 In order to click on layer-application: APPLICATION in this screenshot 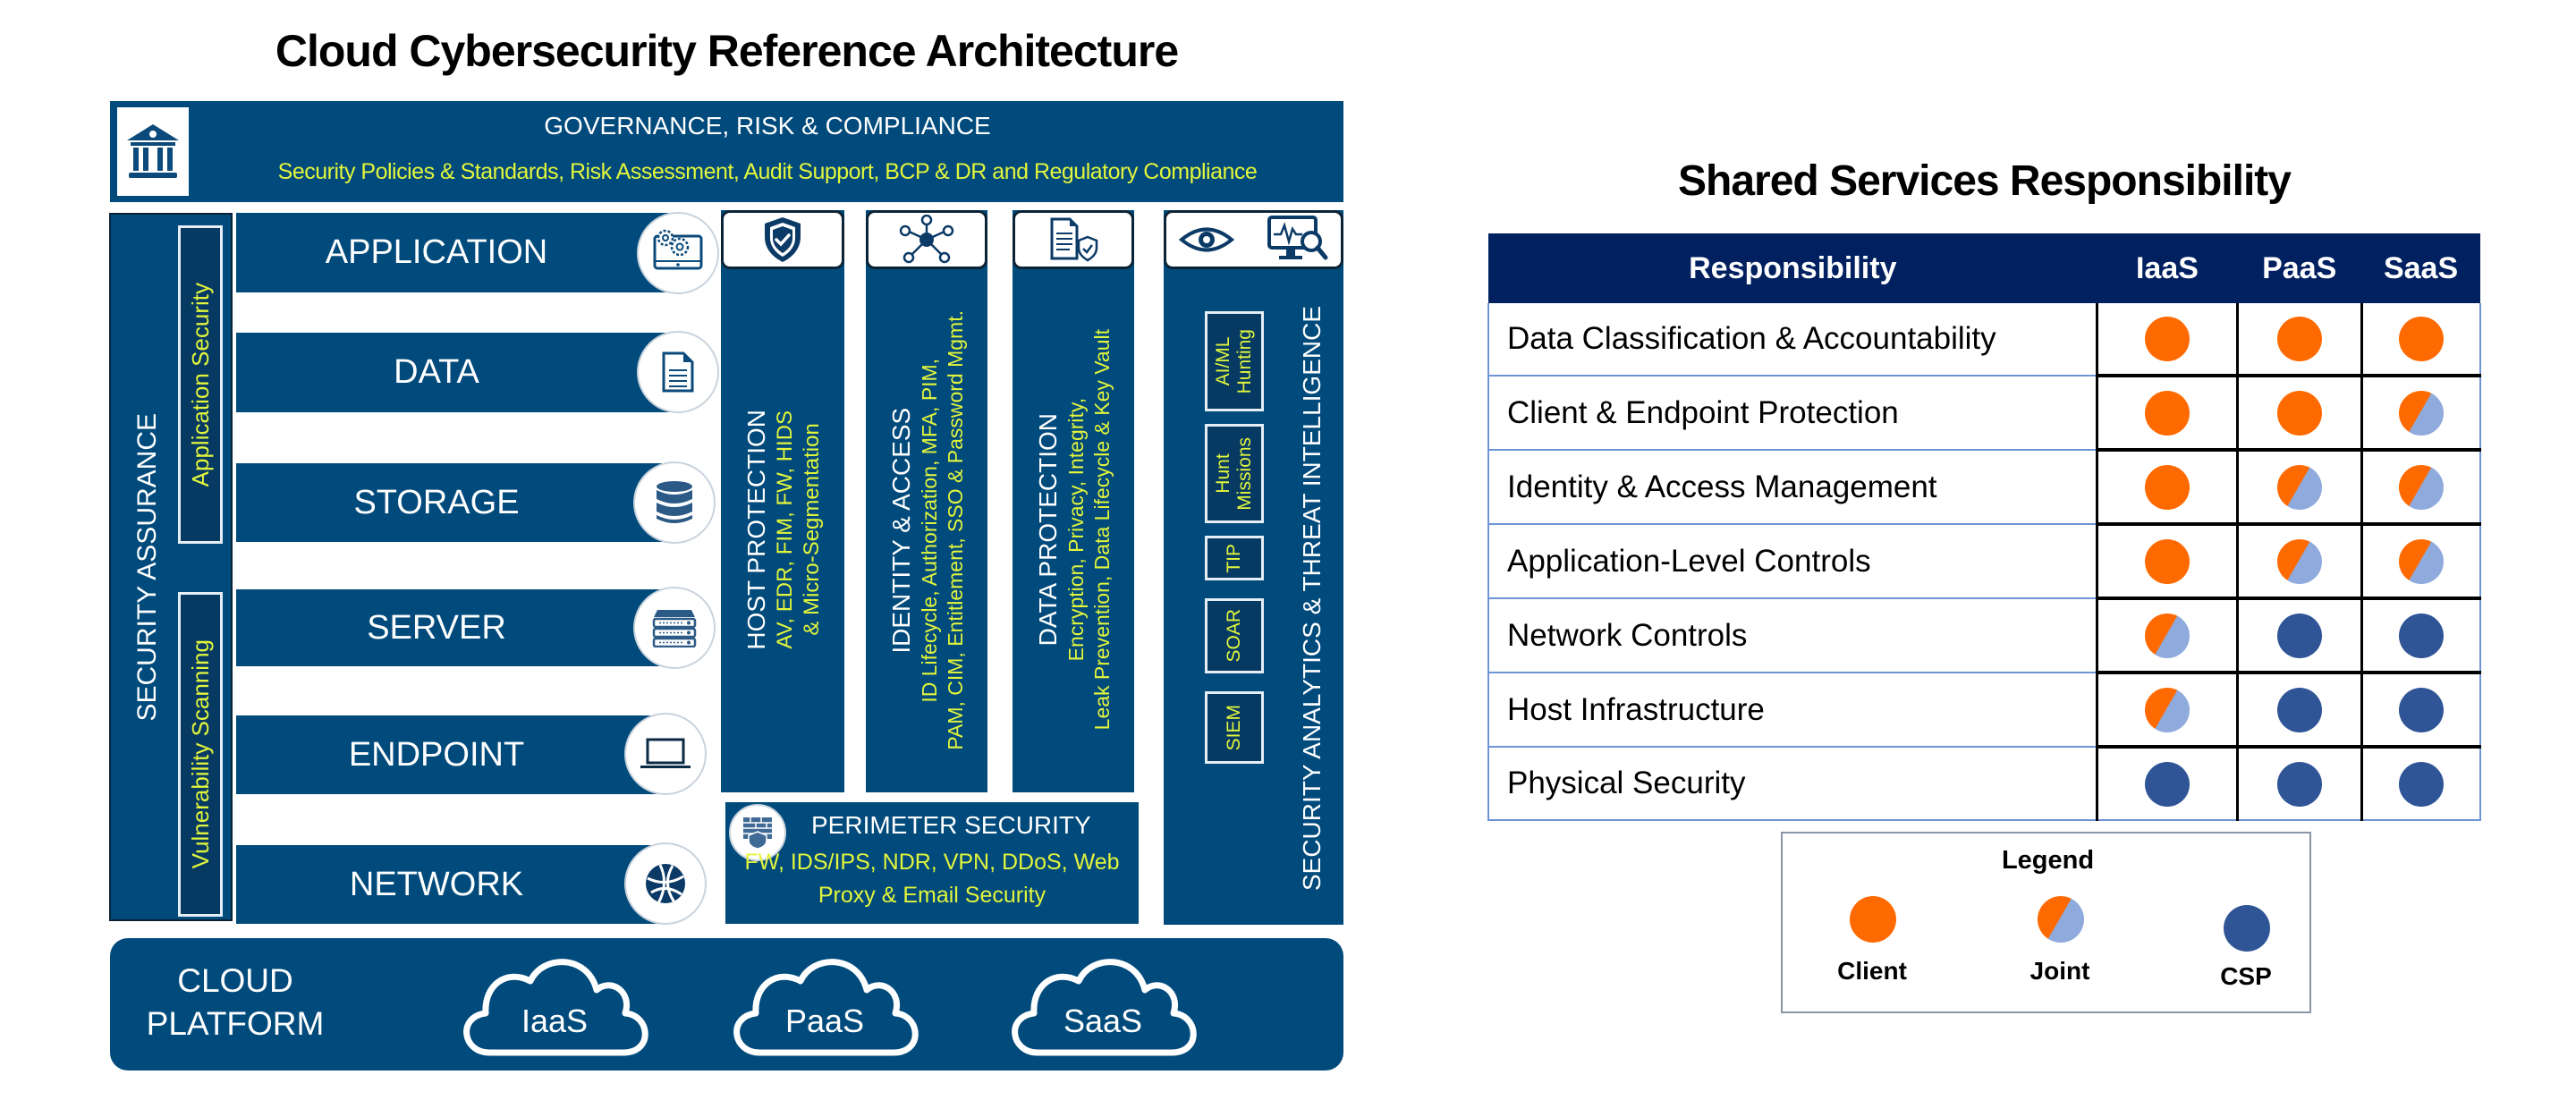, I will do `click(454, 253)`.